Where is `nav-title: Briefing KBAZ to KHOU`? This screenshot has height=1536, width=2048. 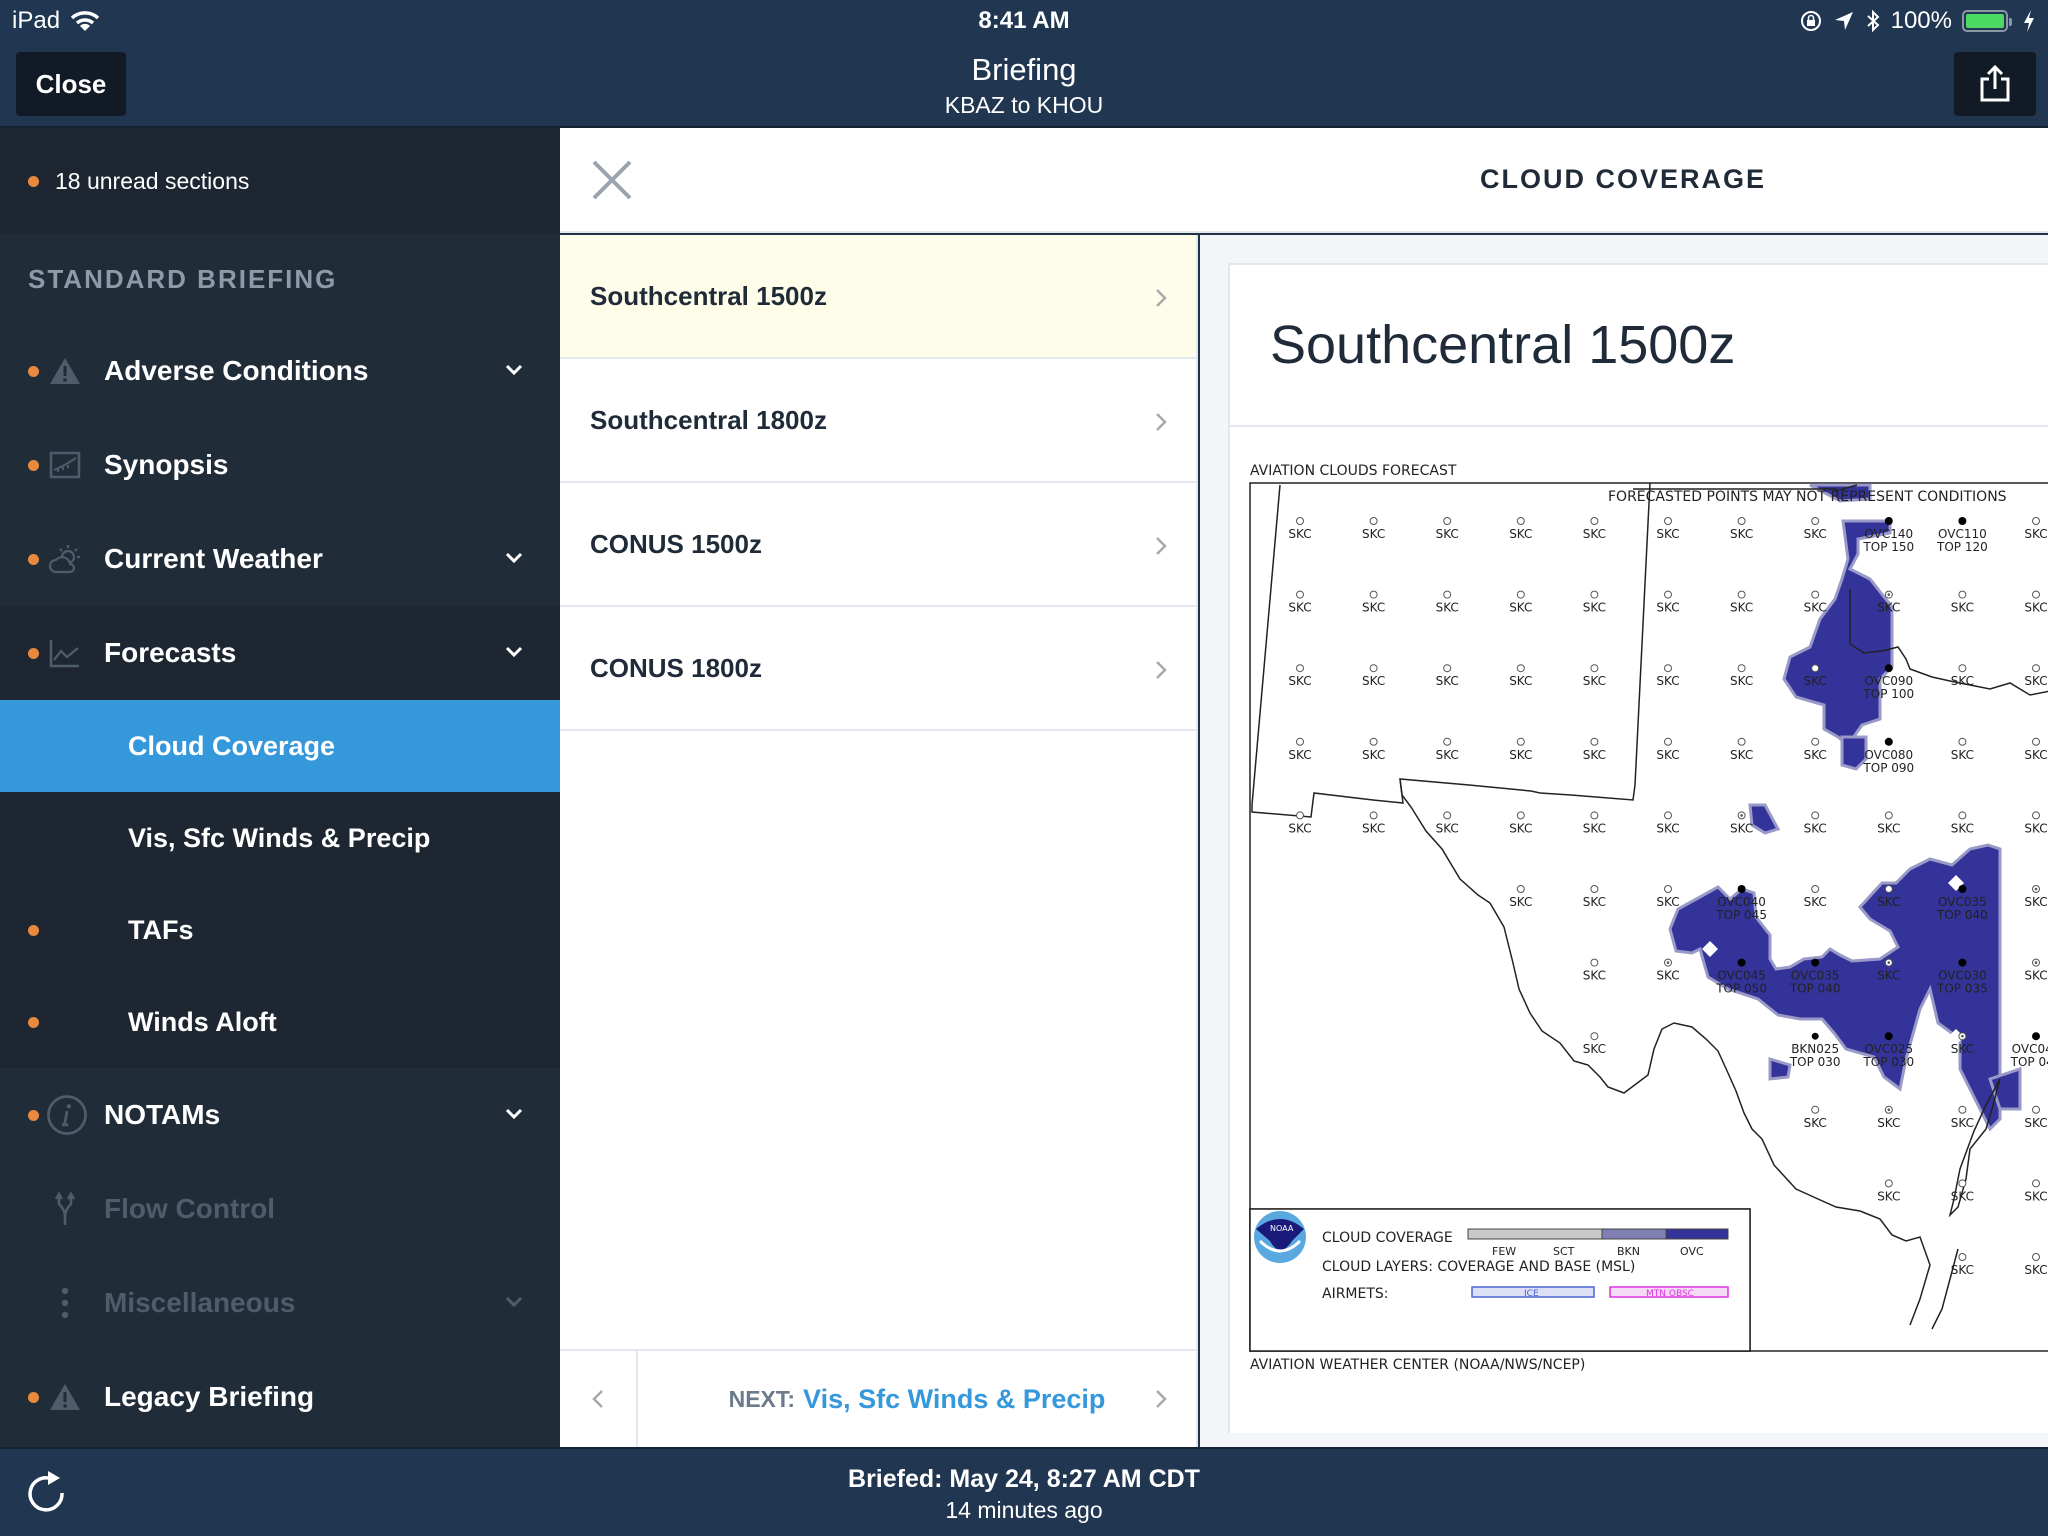 nav-title: Briefing KBAZ to KHOU is located at coordinates (1024, 85).